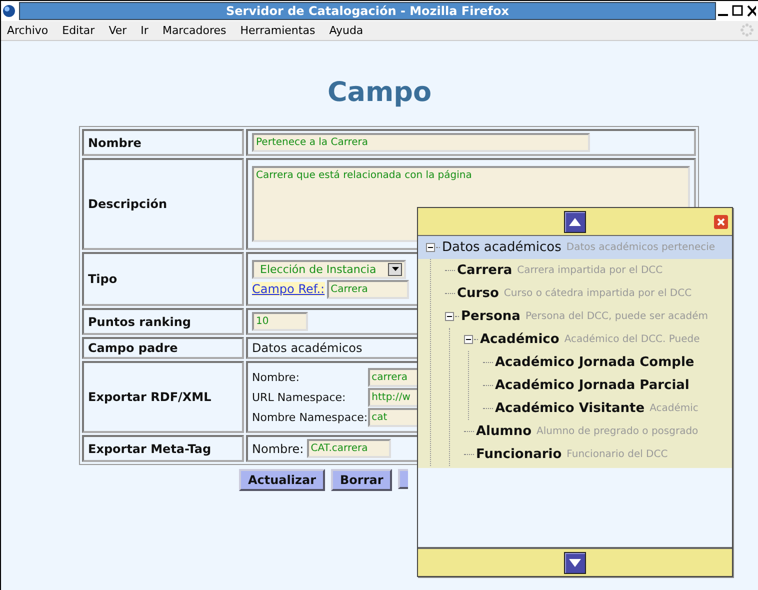  What do you see at coordinates (163, 397) in the screenshot?
I see `field-label: Exportar RDF/XML` at bounding box center [163, 397].